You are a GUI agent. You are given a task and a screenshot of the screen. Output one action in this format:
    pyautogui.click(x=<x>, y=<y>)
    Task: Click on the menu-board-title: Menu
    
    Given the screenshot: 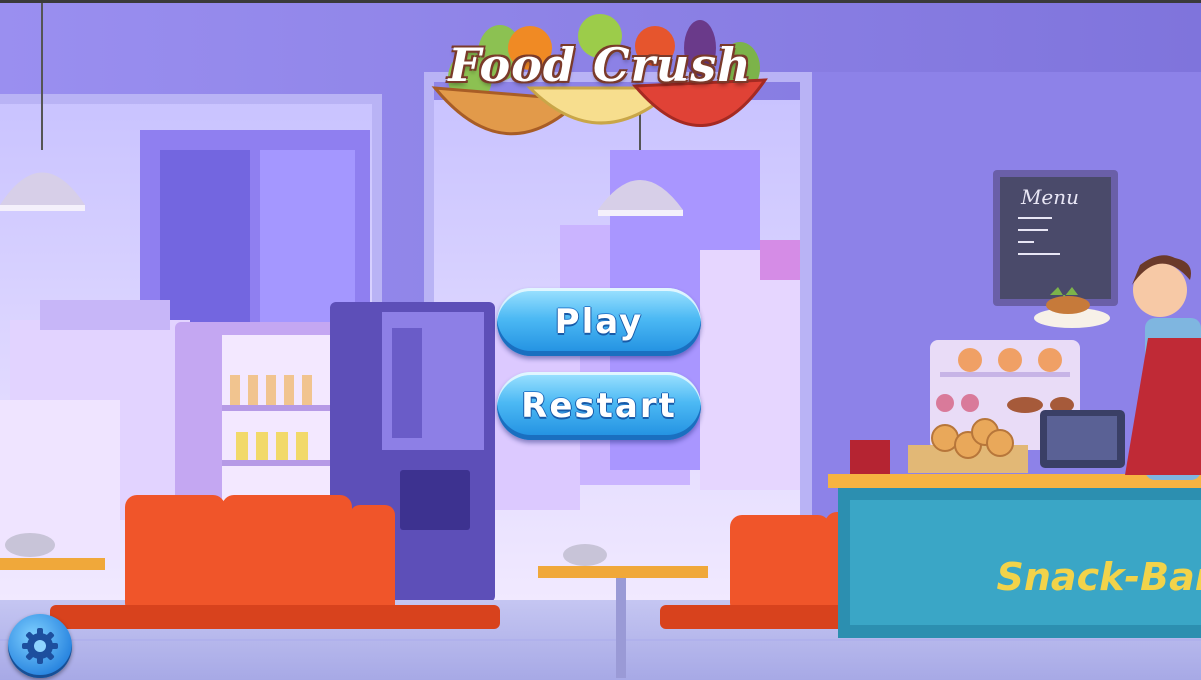 What is the action you would take?
    pyautogui.click(x=1049, y=197)
    